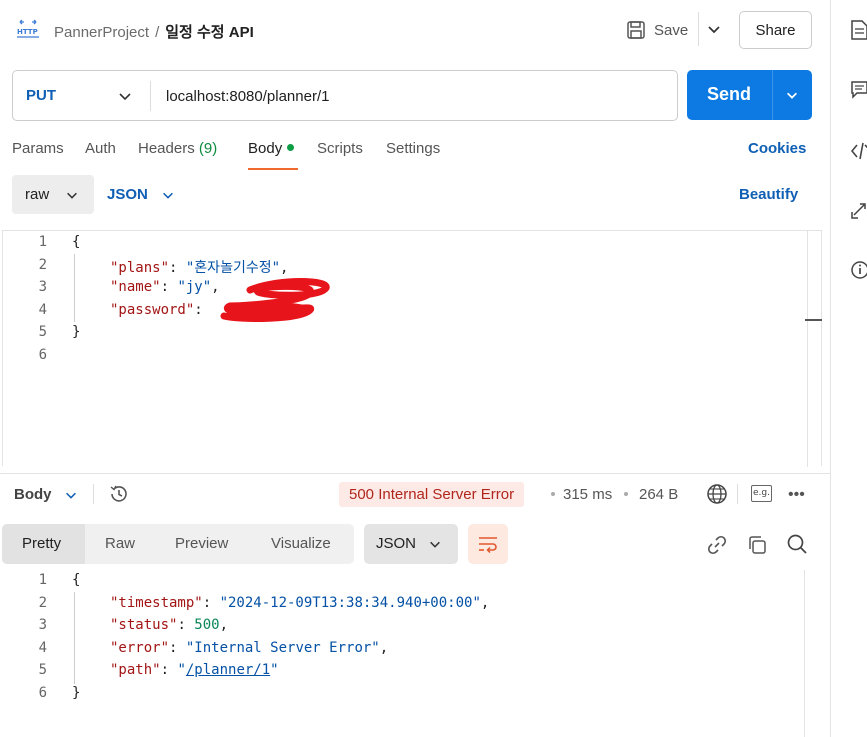 This screenshot has width=867, height=737. Describe the element at coordinates (859, 210) in the screenshot. I see `related-collections-icon` at that location.